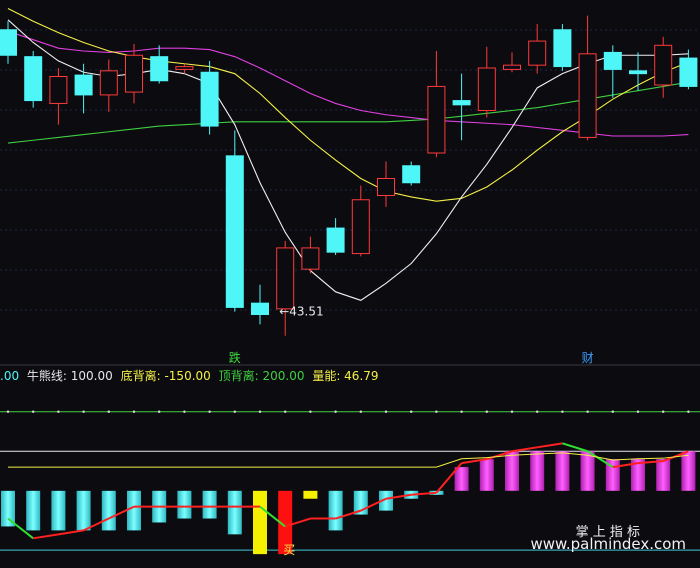 This screenshot has width=700, height=568. I want to click on legend-item-volume-energy: 量能: 46.79, so click(345, 376).